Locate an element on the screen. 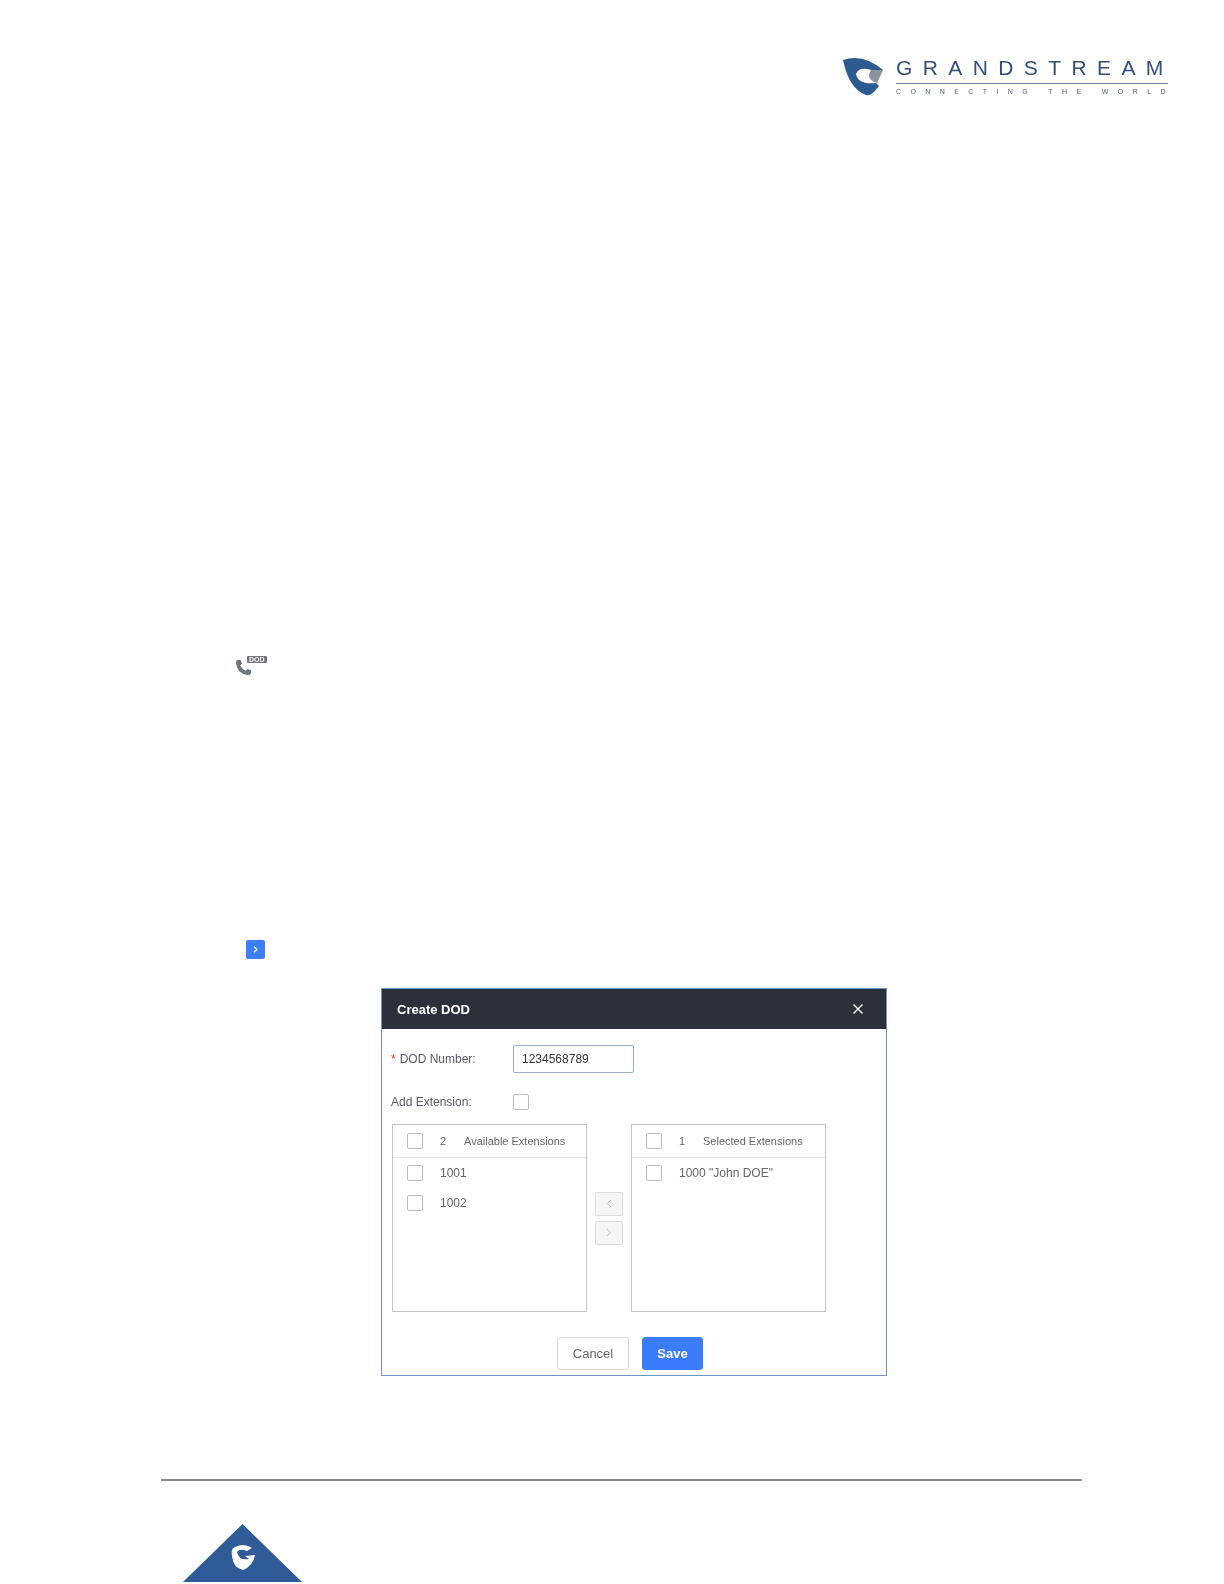 The height and width of the screenshot is (1584, 1224). close-icon is located at coordinates (858, 1009).